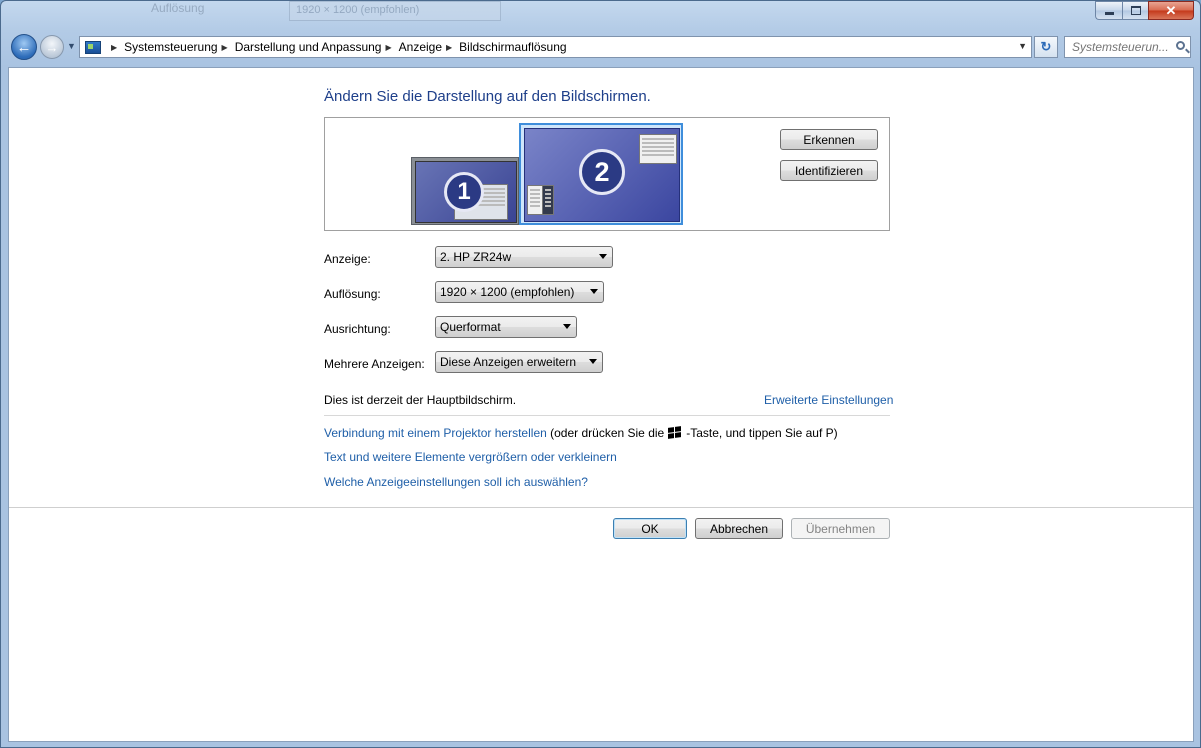 Image resolution: width=1201 pixels, height=748 pixels. What do you see at coordinates (829, 170) in the screenshot?
I see `identify-button: Identifizieren` at bounding box center [829, 170].